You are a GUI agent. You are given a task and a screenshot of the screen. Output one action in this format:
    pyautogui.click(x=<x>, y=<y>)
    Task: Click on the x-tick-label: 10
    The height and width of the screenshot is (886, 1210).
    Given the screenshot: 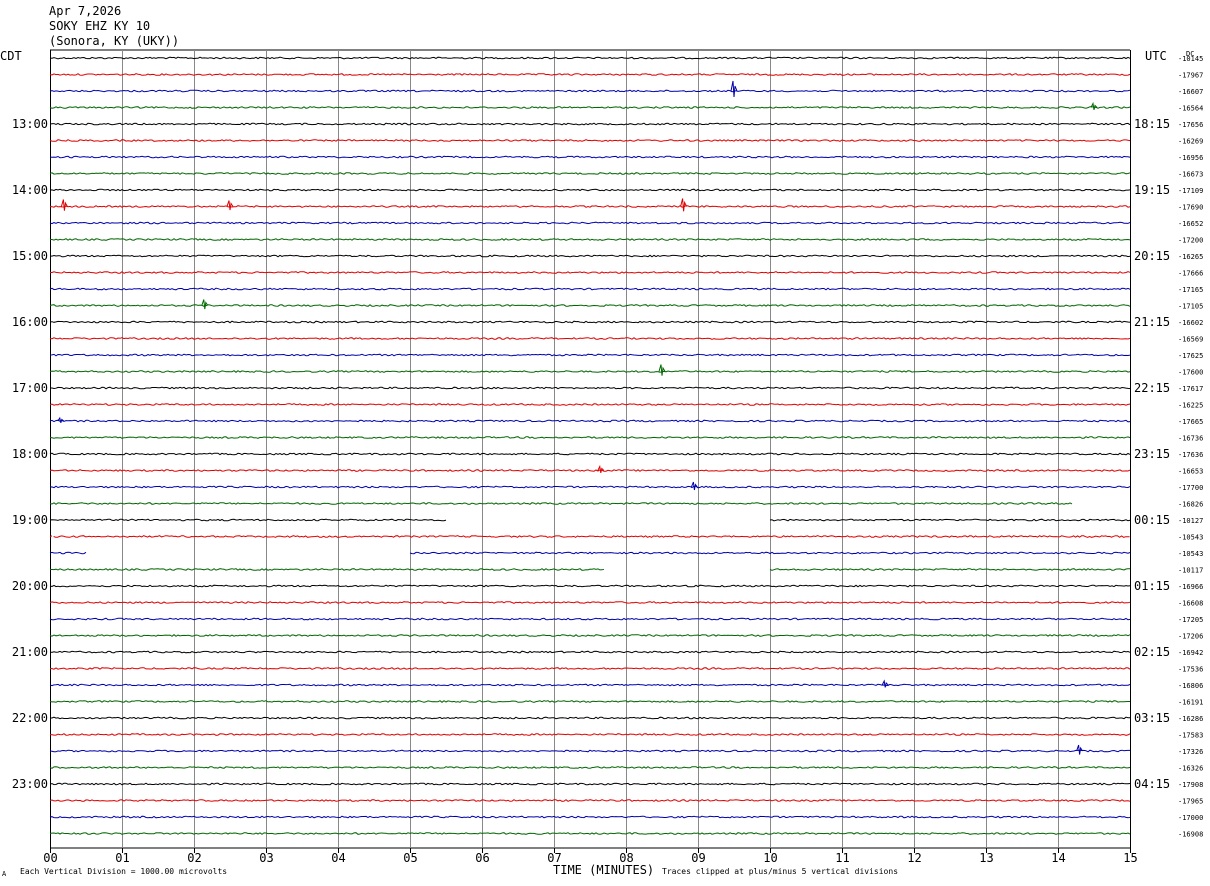 What is the action you would take?
    pyautogui.click(x=770, y=858)
    